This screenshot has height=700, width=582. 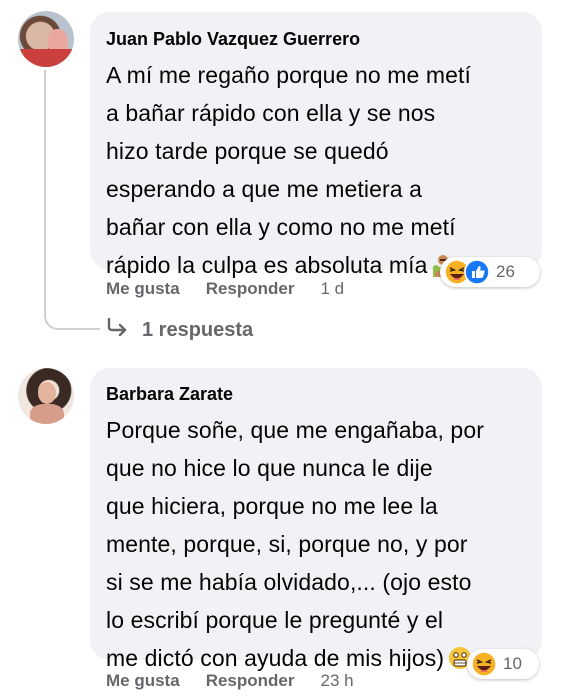 I want to click on comment-line: me dictó con ayuda de mis hijos), so click(x=275, y=658).